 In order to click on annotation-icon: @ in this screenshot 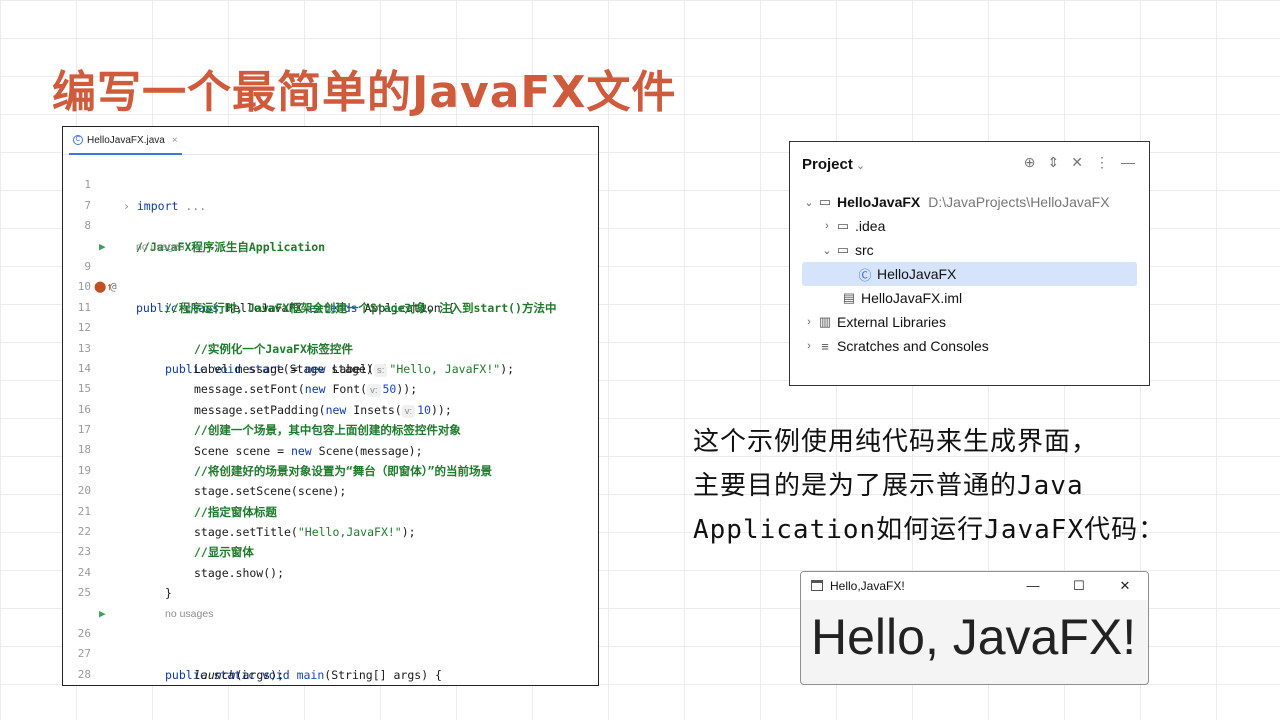, I will do `click(113, 287)`.